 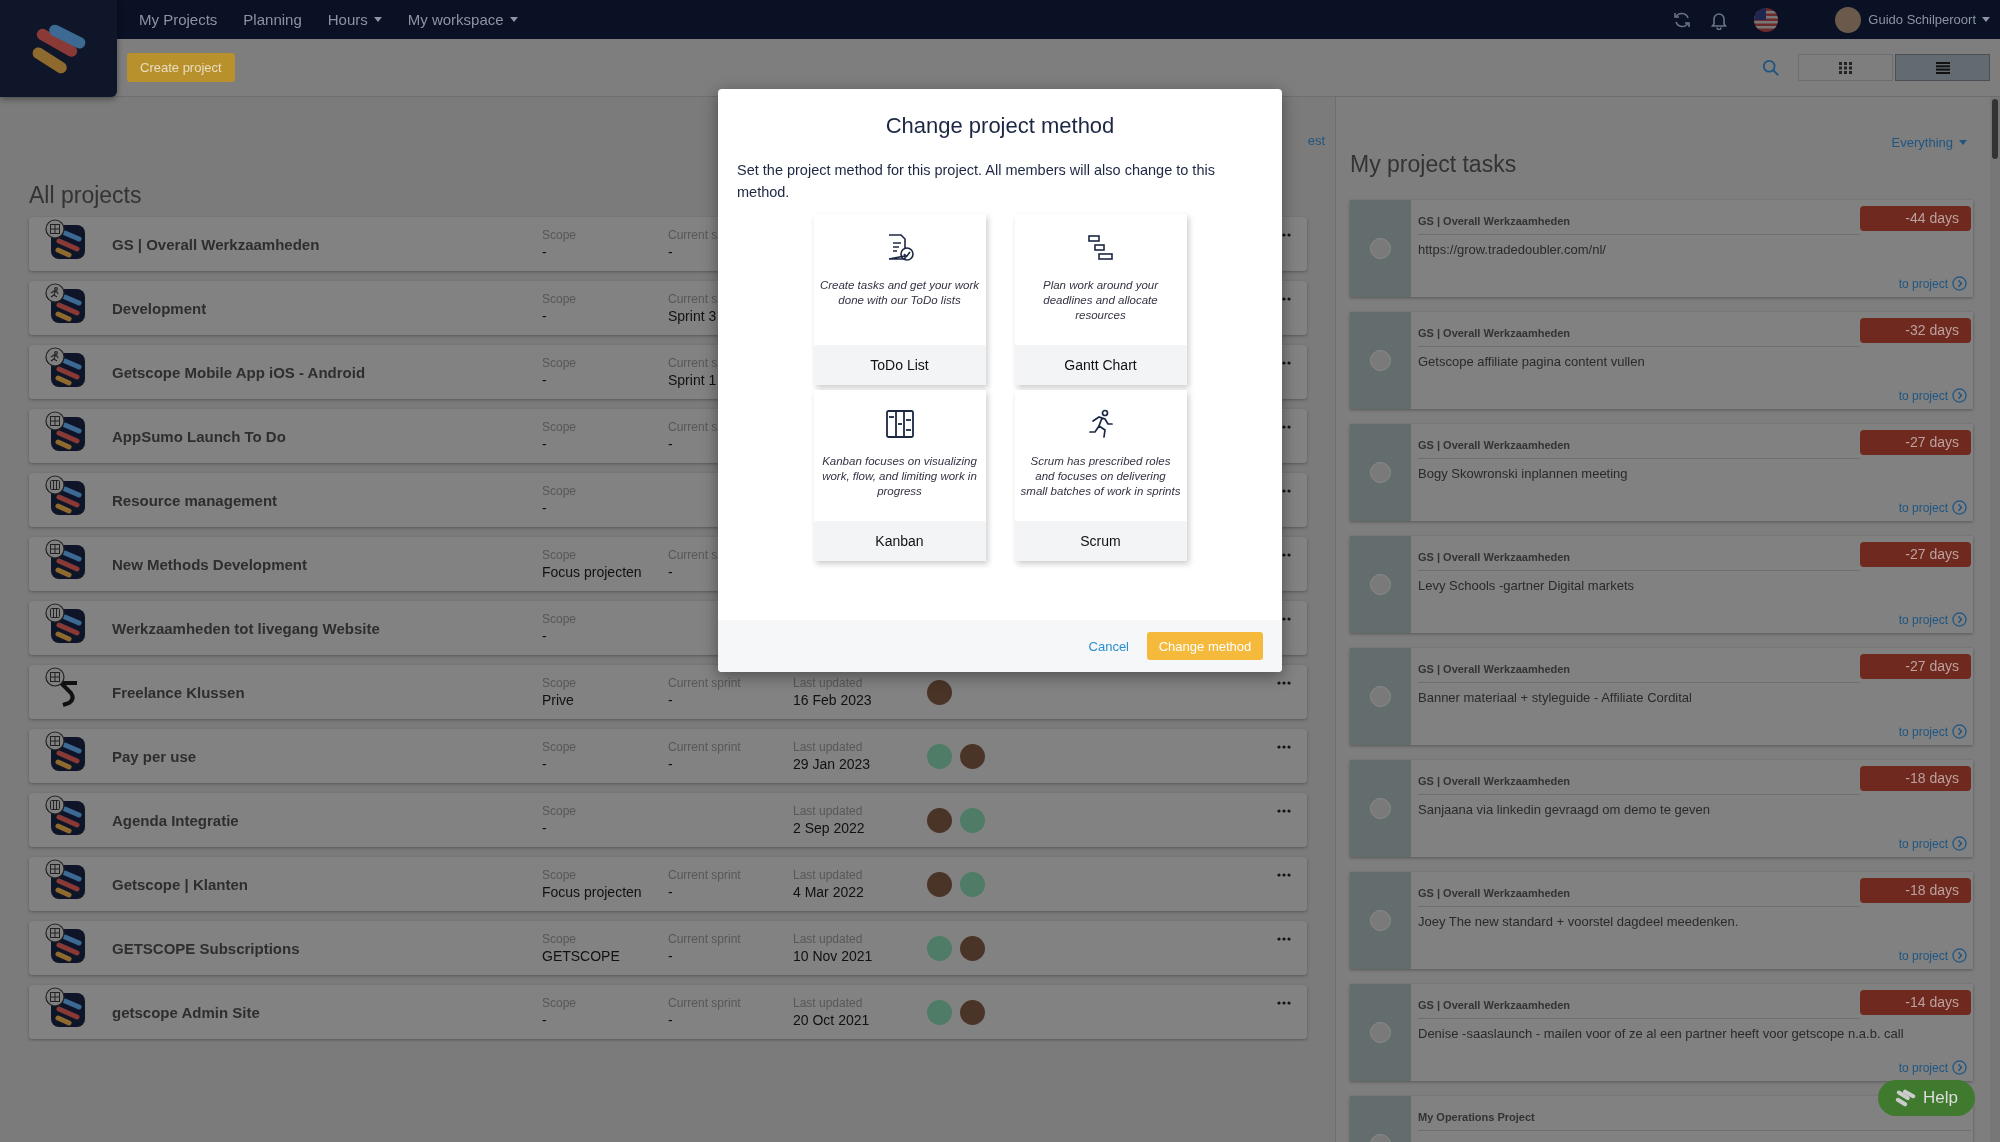 What do you see at coordinates (327, 564) in the screenshot?
I see `project-name: New Methods Development` at bounding box center [327, 564].